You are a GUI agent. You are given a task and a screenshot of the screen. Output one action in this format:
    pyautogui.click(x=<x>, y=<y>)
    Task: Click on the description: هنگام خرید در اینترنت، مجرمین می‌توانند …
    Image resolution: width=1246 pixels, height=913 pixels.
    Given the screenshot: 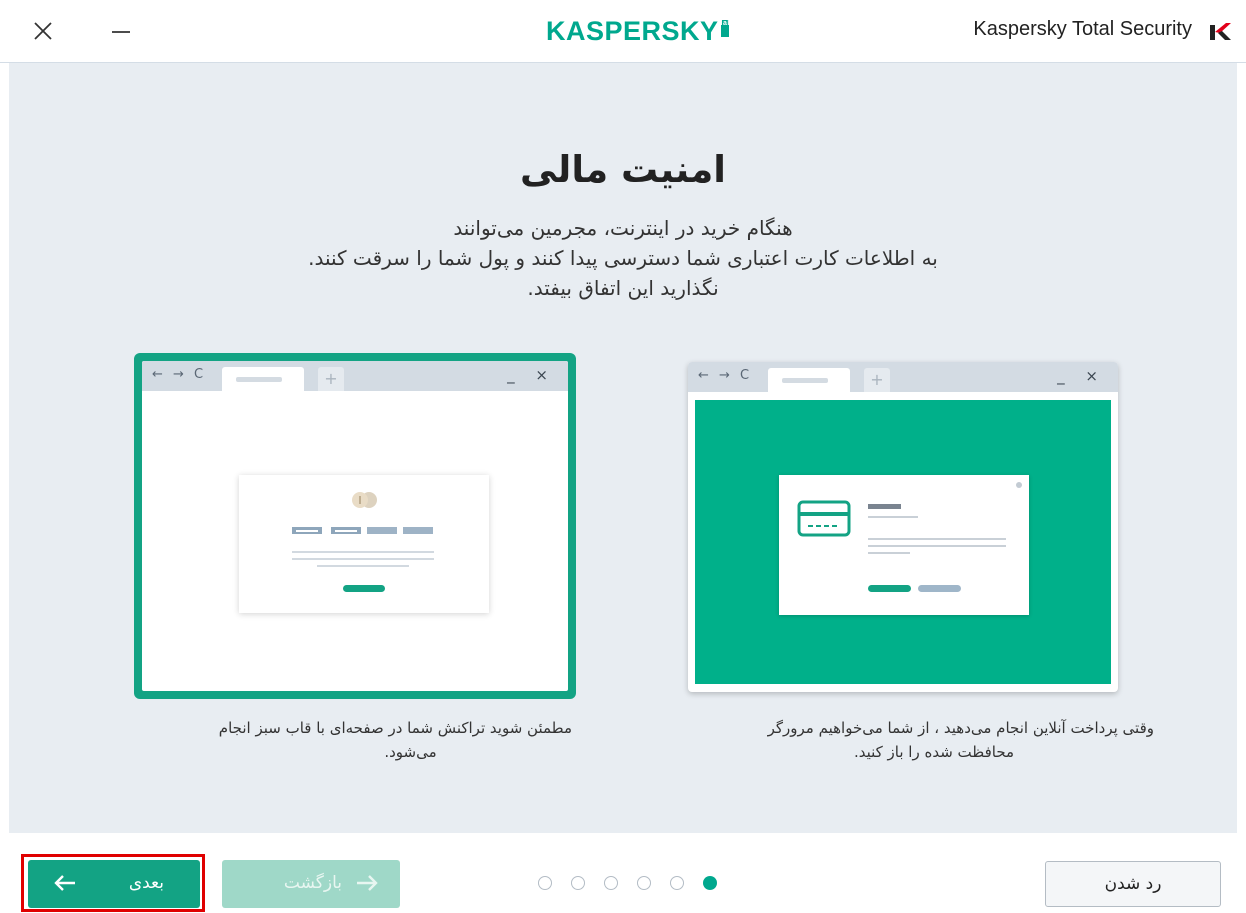 What is the action you would take?
    pyautogui.click(x=623, y=258)
    